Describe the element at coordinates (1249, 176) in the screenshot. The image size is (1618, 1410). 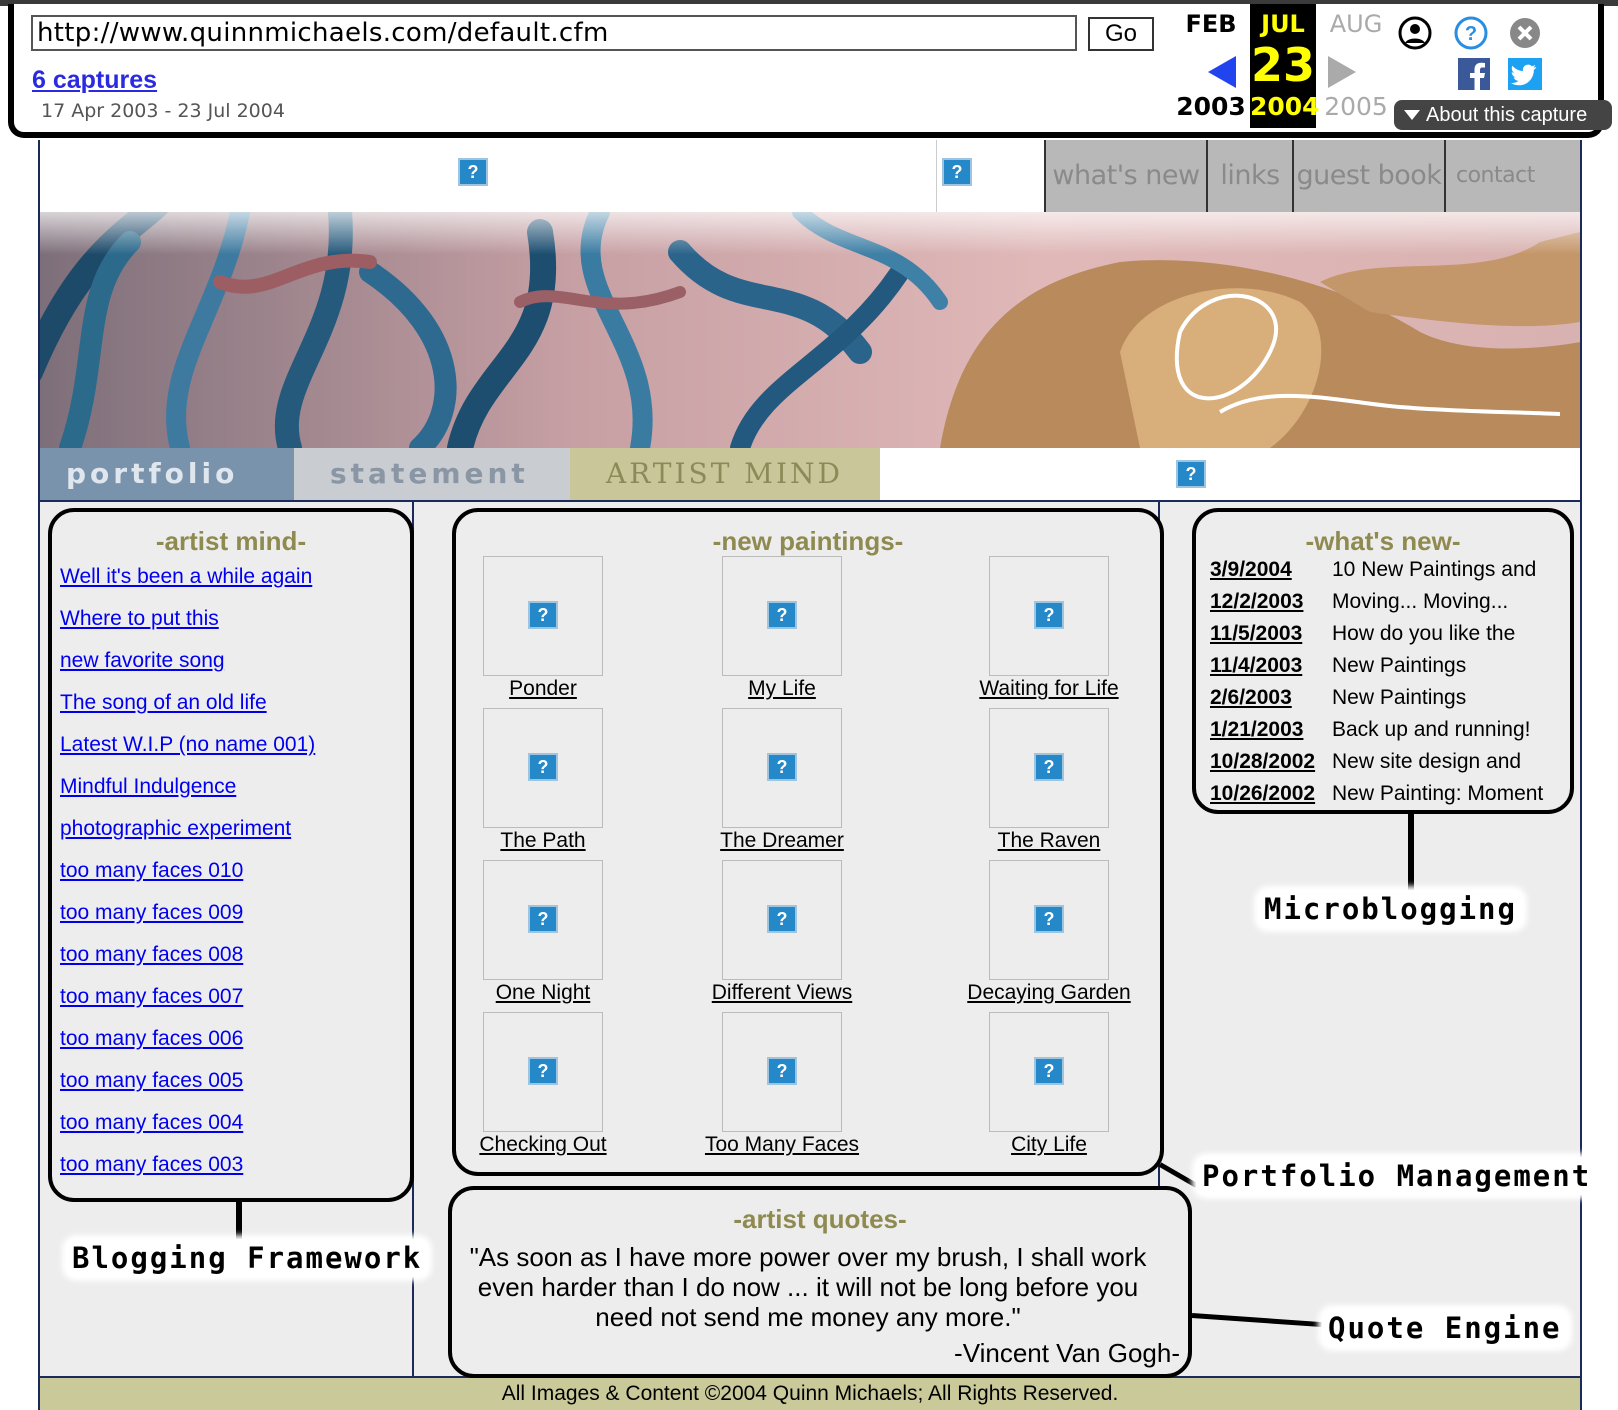
I see `nav-links: links` at that location.